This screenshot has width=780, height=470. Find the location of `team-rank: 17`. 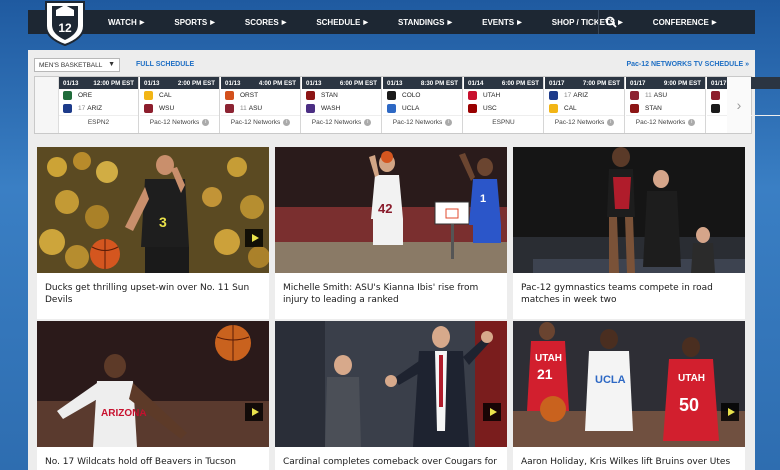

team-rank: 17 is located at coordinates (568, 95).